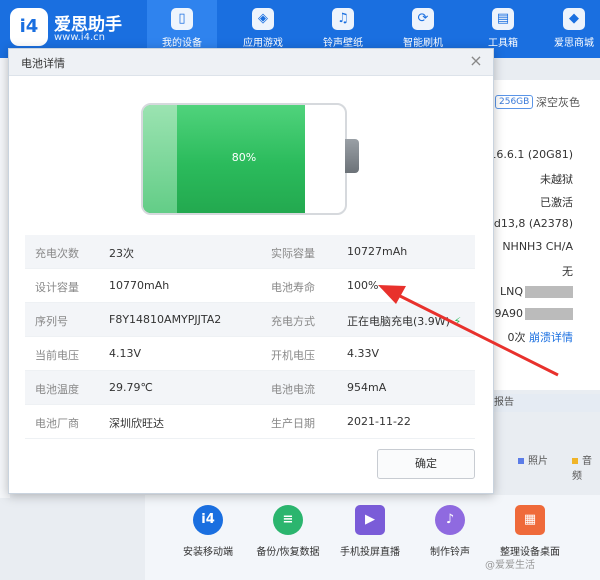  What do you see at coordinates (79, 37) in the screenshot?
I see `app-url: www.i4.cn` at bounding box center [79, 37].